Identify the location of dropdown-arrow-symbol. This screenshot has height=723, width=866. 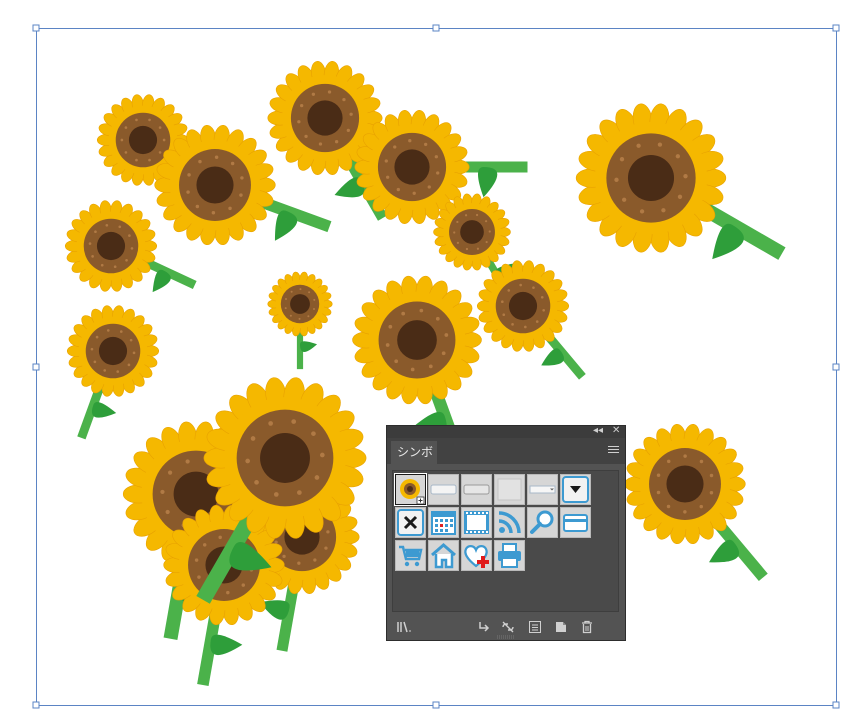
(575, 489).